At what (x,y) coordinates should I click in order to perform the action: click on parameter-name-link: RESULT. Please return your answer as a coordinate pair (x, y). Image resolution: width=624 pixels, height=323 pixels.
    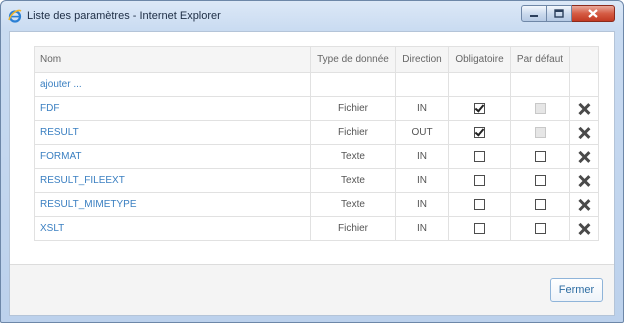
    Looking at the image, I should click on (59, 132).